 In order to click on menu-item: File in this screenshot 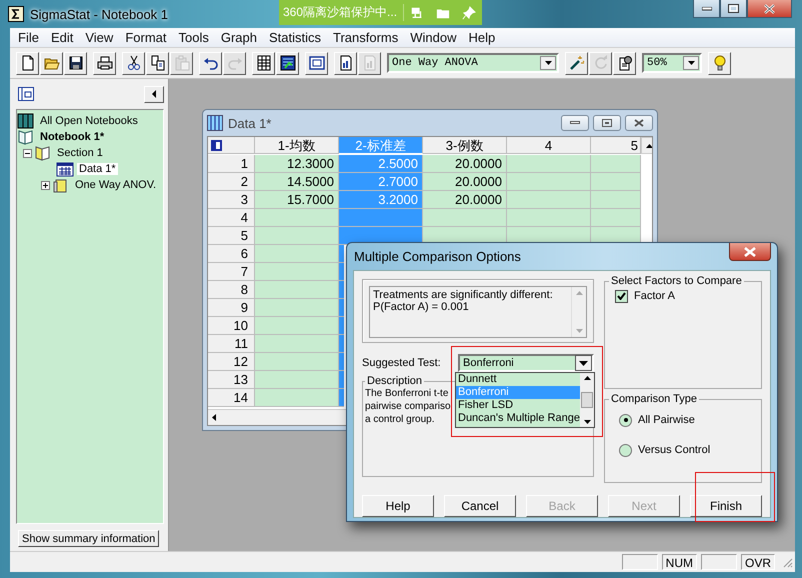, I will do `click(28, 37)`.